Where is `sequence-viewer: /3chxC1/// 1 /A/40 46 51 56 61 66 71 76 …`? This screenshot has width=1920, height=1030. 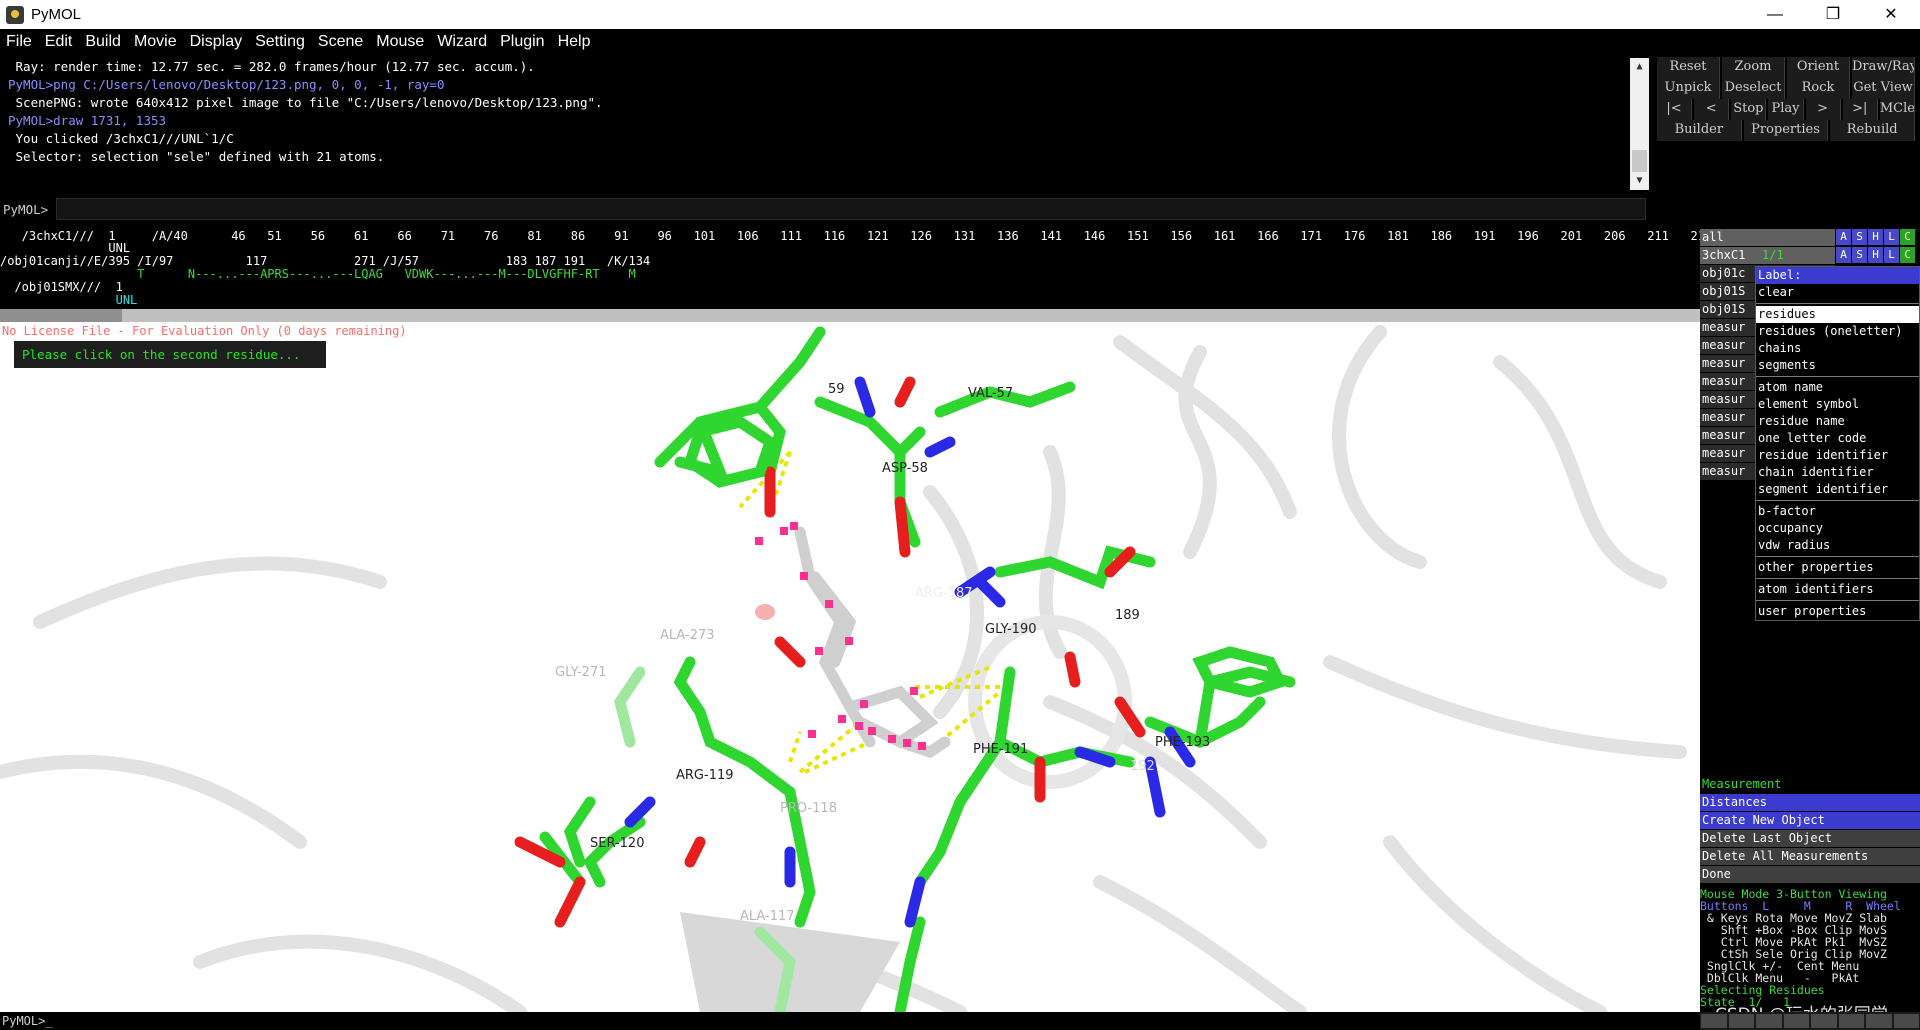
sequence-viewer: /3chxC1/// 1 /A/40 46 51 56 61 66 71 76 … is located at coordinates (899, 268).